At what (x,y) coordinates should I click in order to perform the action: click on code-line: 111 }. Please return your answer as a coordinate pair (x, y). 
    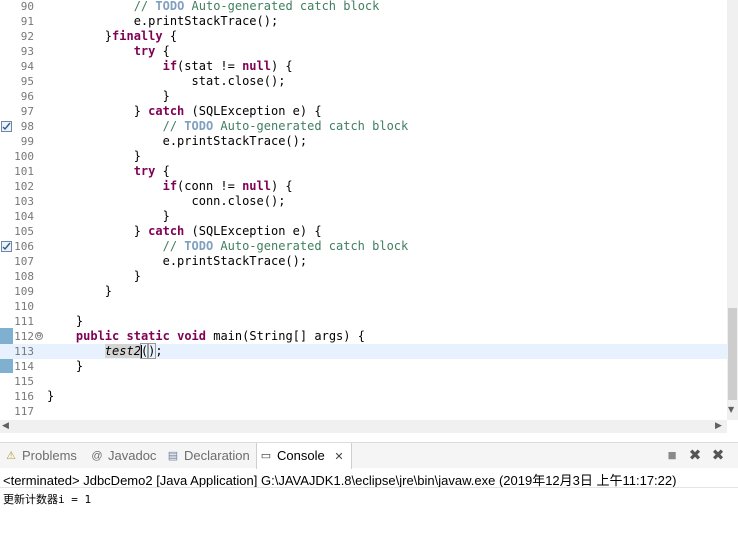
    Looking at the image, I should click on (363, 321).